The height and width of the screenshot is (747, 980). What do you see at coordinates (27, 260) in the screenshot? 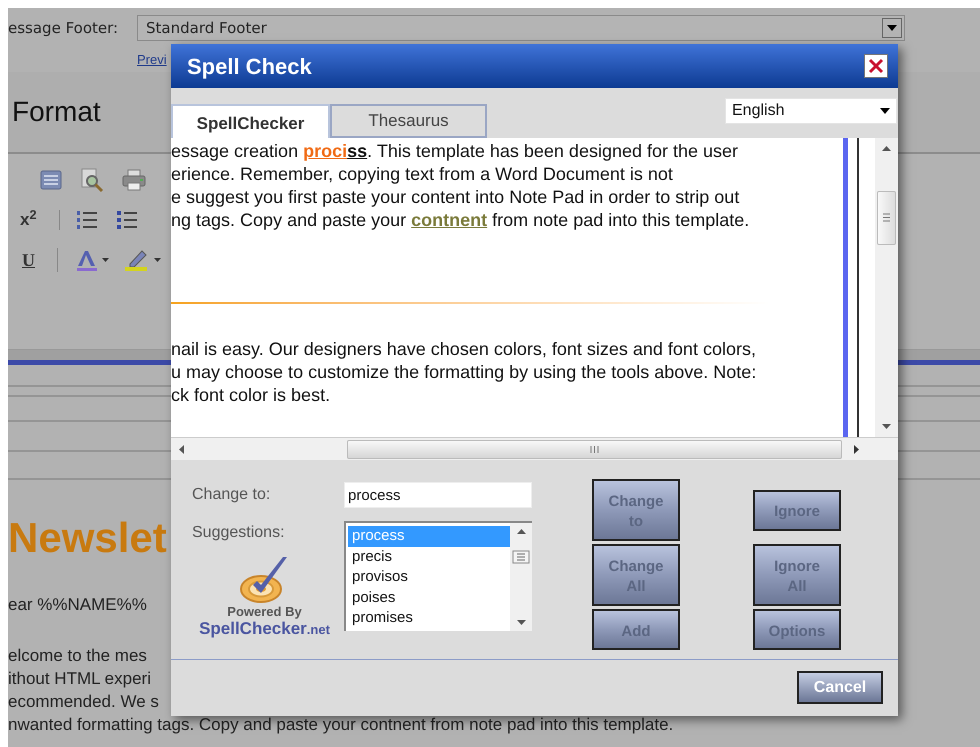
I see `underline-button: U` at bounding box center [27, 260].